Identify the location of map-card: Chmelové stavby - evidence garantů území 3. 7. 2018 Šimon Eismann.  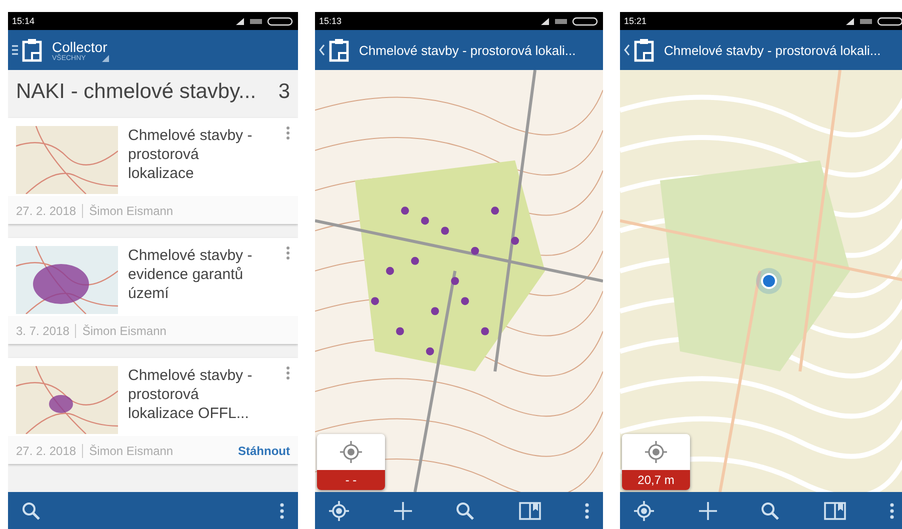
(153, 291).